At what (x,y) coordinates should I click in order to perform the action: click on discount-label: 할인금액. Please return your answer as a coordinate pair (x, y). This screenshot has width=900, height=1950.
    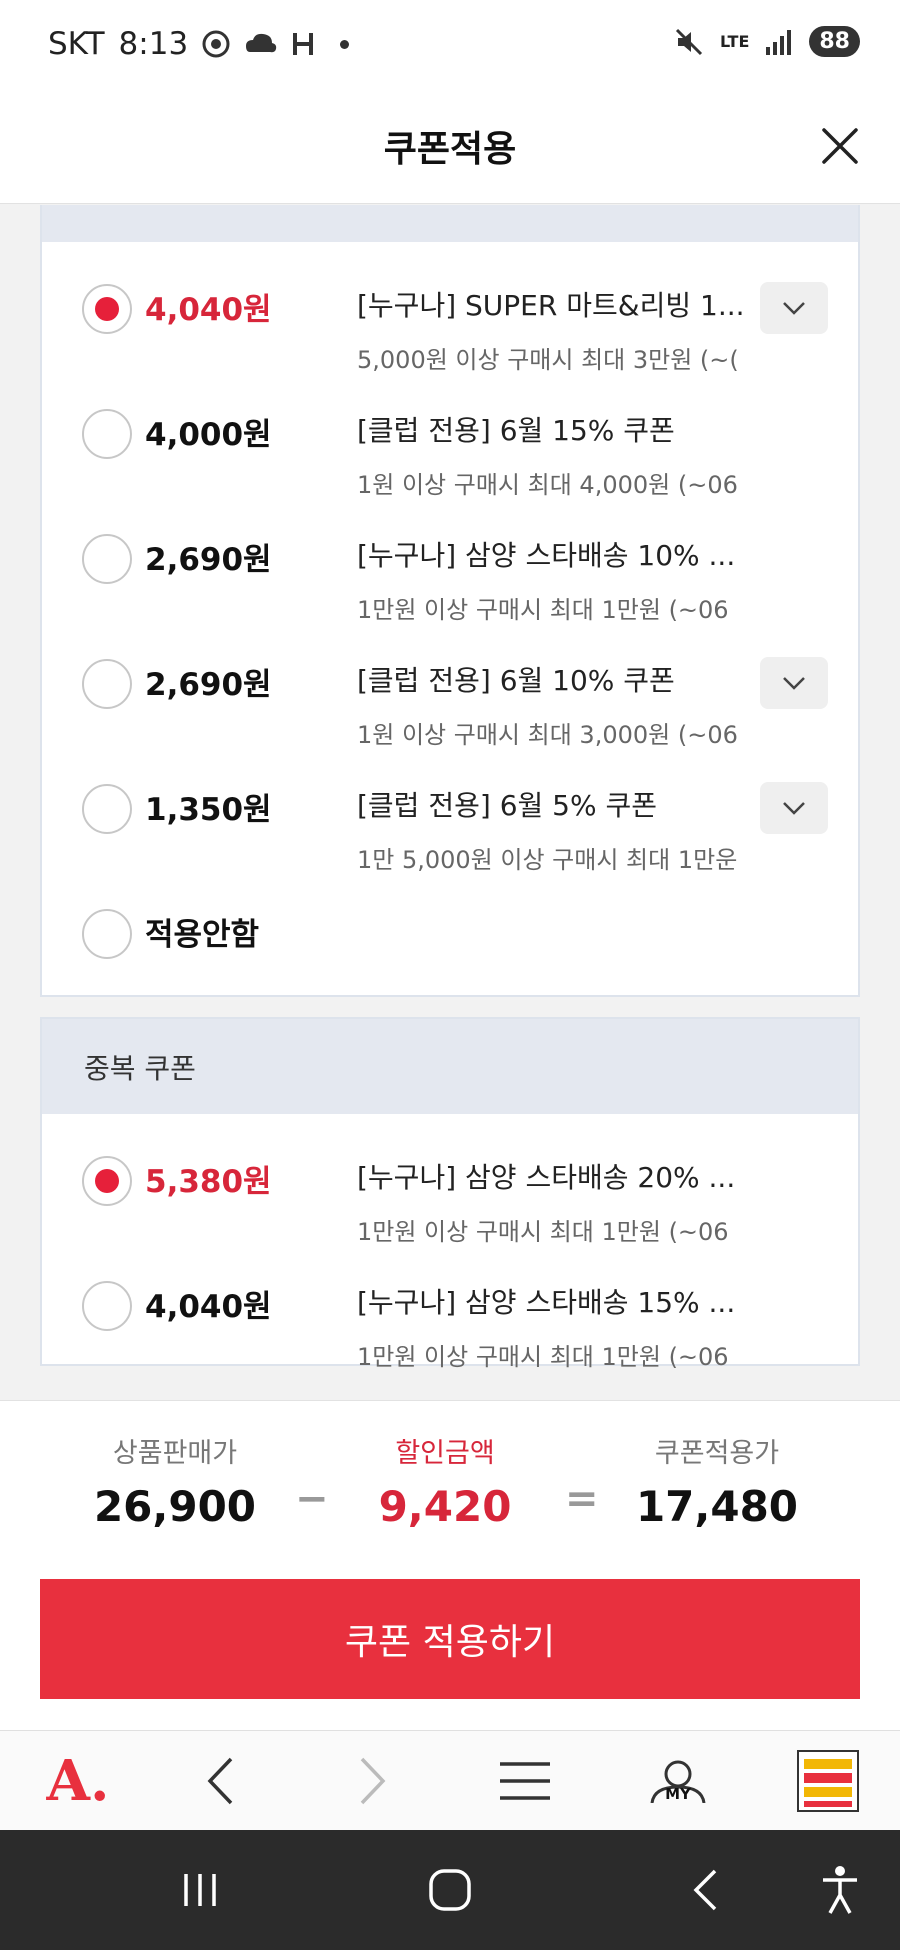
    Looking at the image, I should click on (445, 1453).